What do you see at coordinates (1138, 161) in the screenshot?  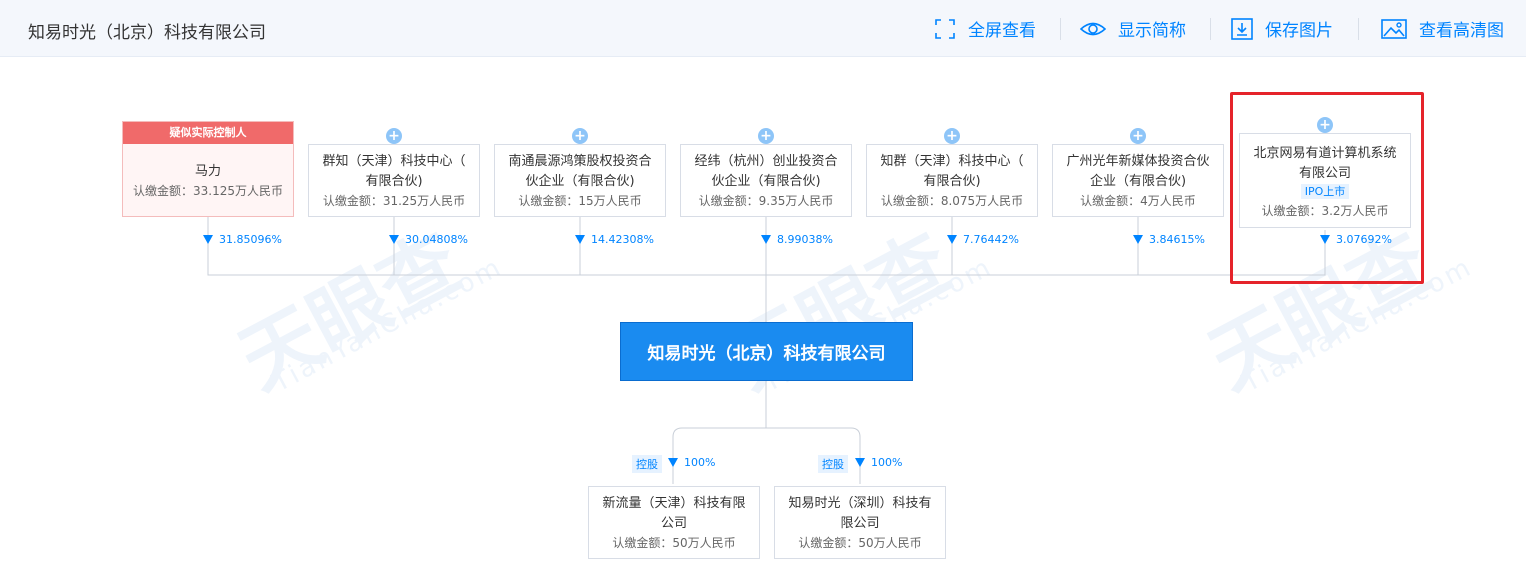 I see `shareholder-name: 广州光年新媒体投资合伙` at bounding box center [1138, 161].